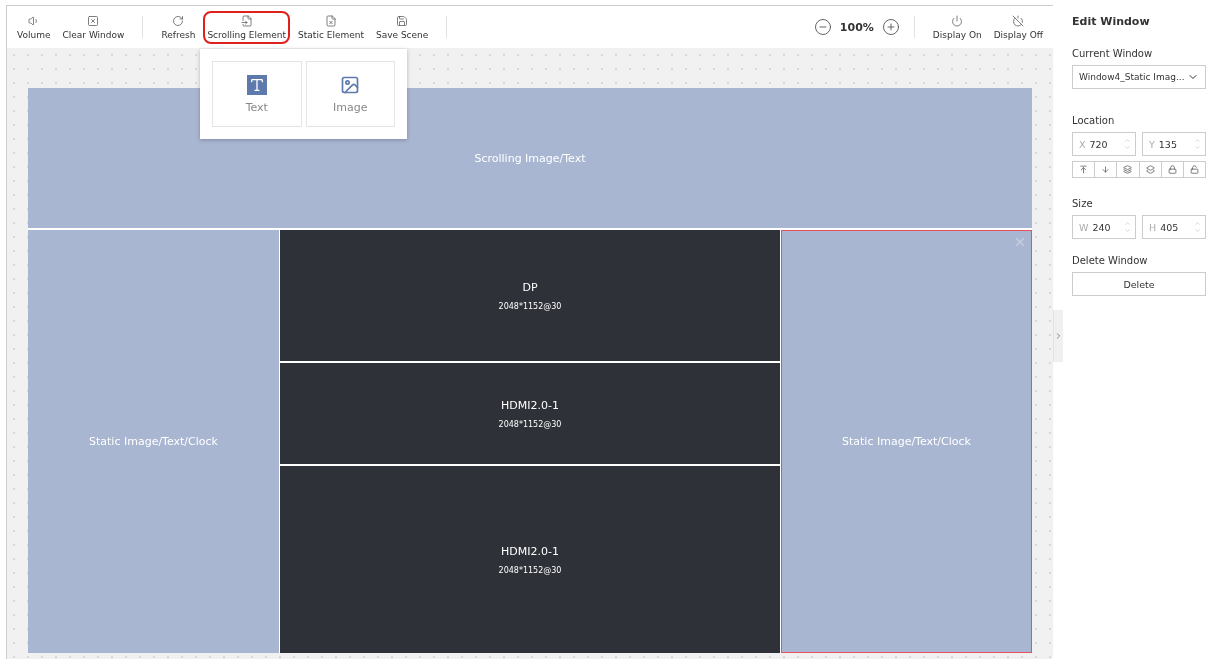 The height and width of the screenshot is (659, 1220). Describe the element at coordinates (530, 287) in the screenshot. I see `source-title: DP` at that location.